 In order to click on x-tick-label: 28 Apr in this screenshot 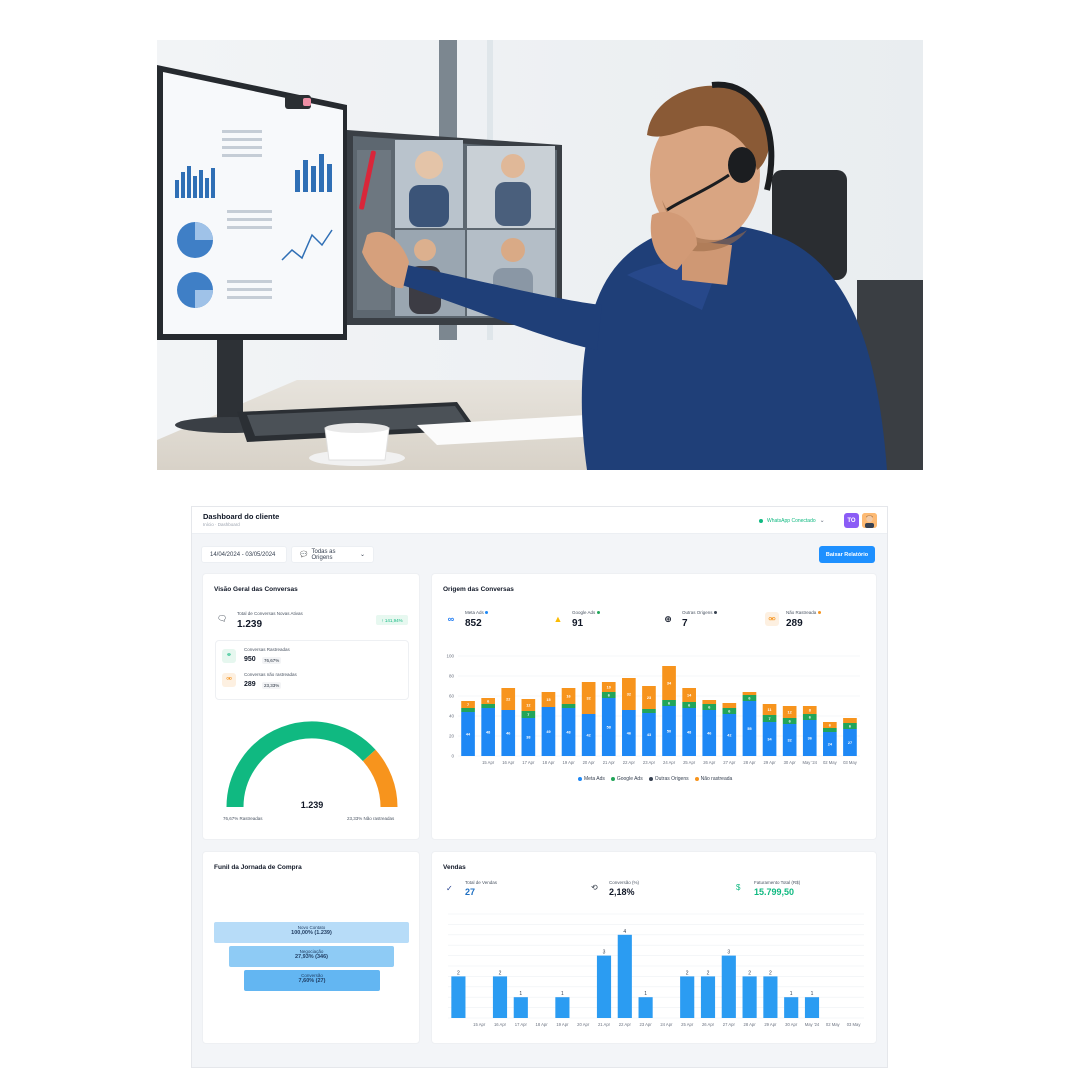, I will do `click(749, 762)`.